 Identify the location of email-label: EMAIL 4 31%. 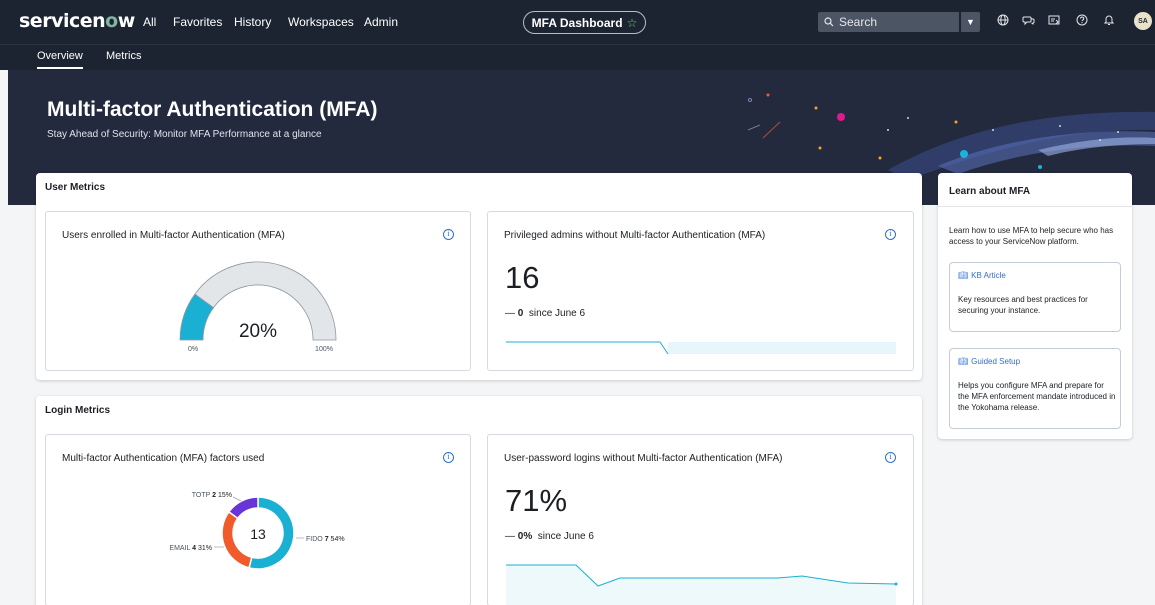
(190, 548).